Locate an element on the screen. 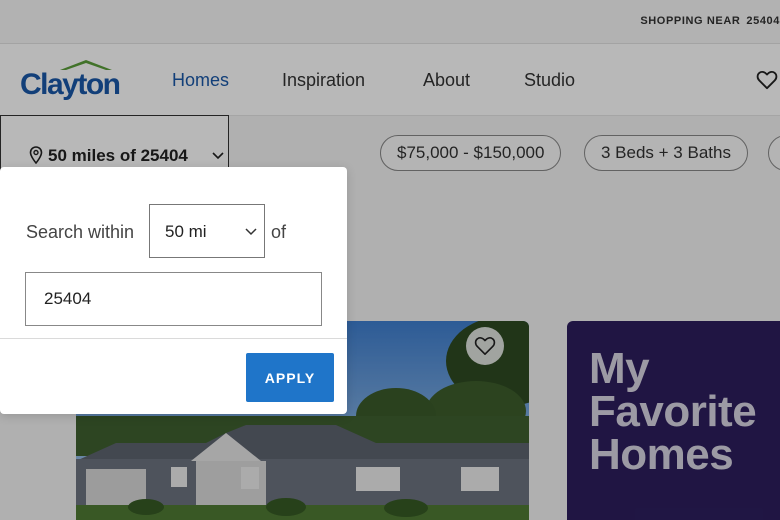  more-filters-pill is located at coordinates (774, 153).